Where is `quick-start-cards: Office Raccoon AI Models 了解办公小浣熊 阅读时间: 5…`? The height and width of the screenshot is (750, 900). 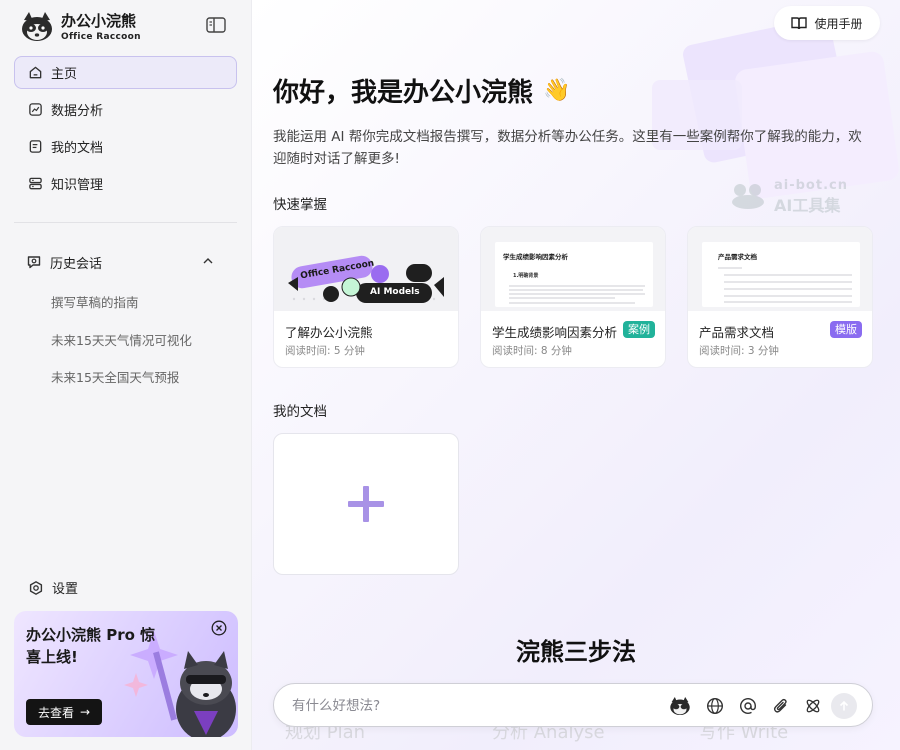
quick-start-cards: Office Raccoon AI Models 了解办公小浣熊 阅读时间: 5… is located at coordinates (573, 297).